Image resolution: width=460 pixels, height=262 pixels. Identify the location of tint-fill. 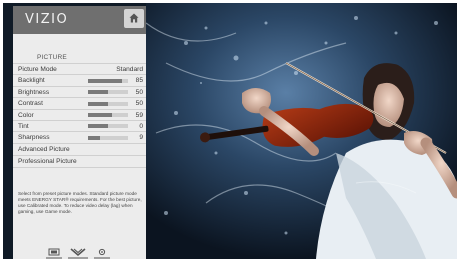
(98, 126).